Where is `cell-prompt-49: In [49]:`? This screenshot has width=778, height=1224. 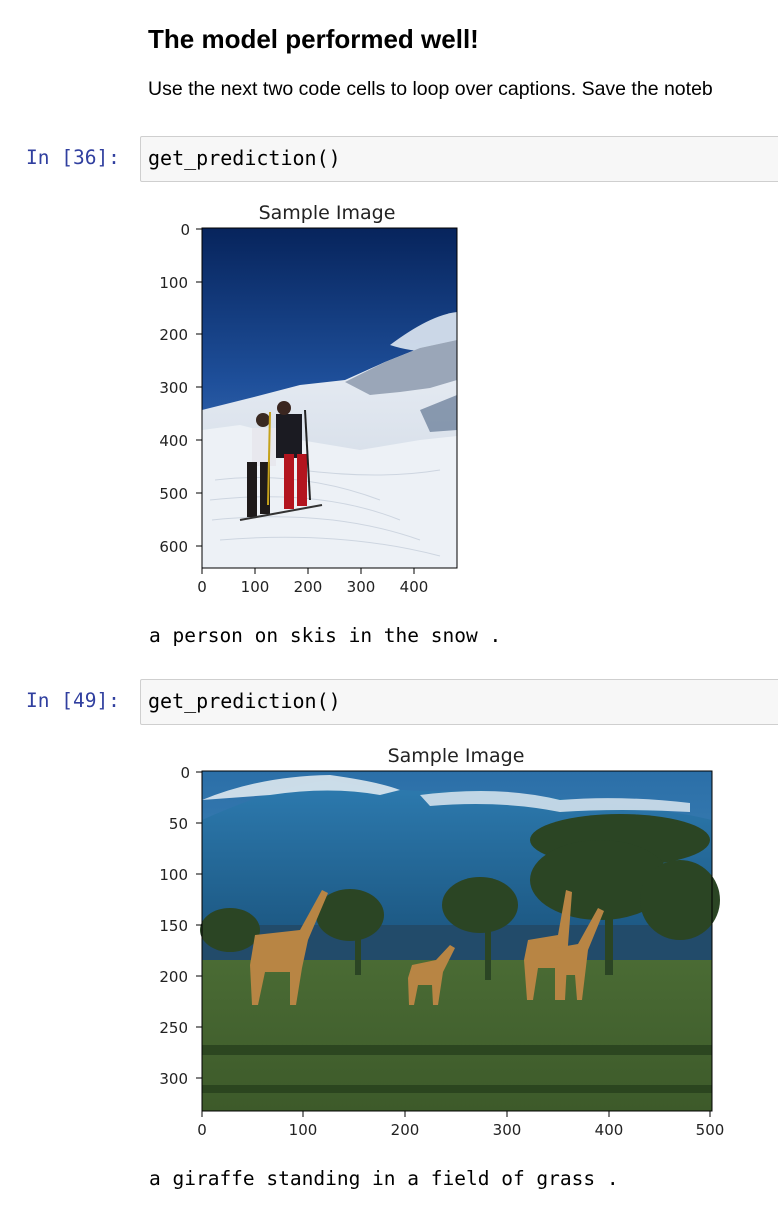 cell-prompt-49: In [49]: is located at coordinates (73, 700).